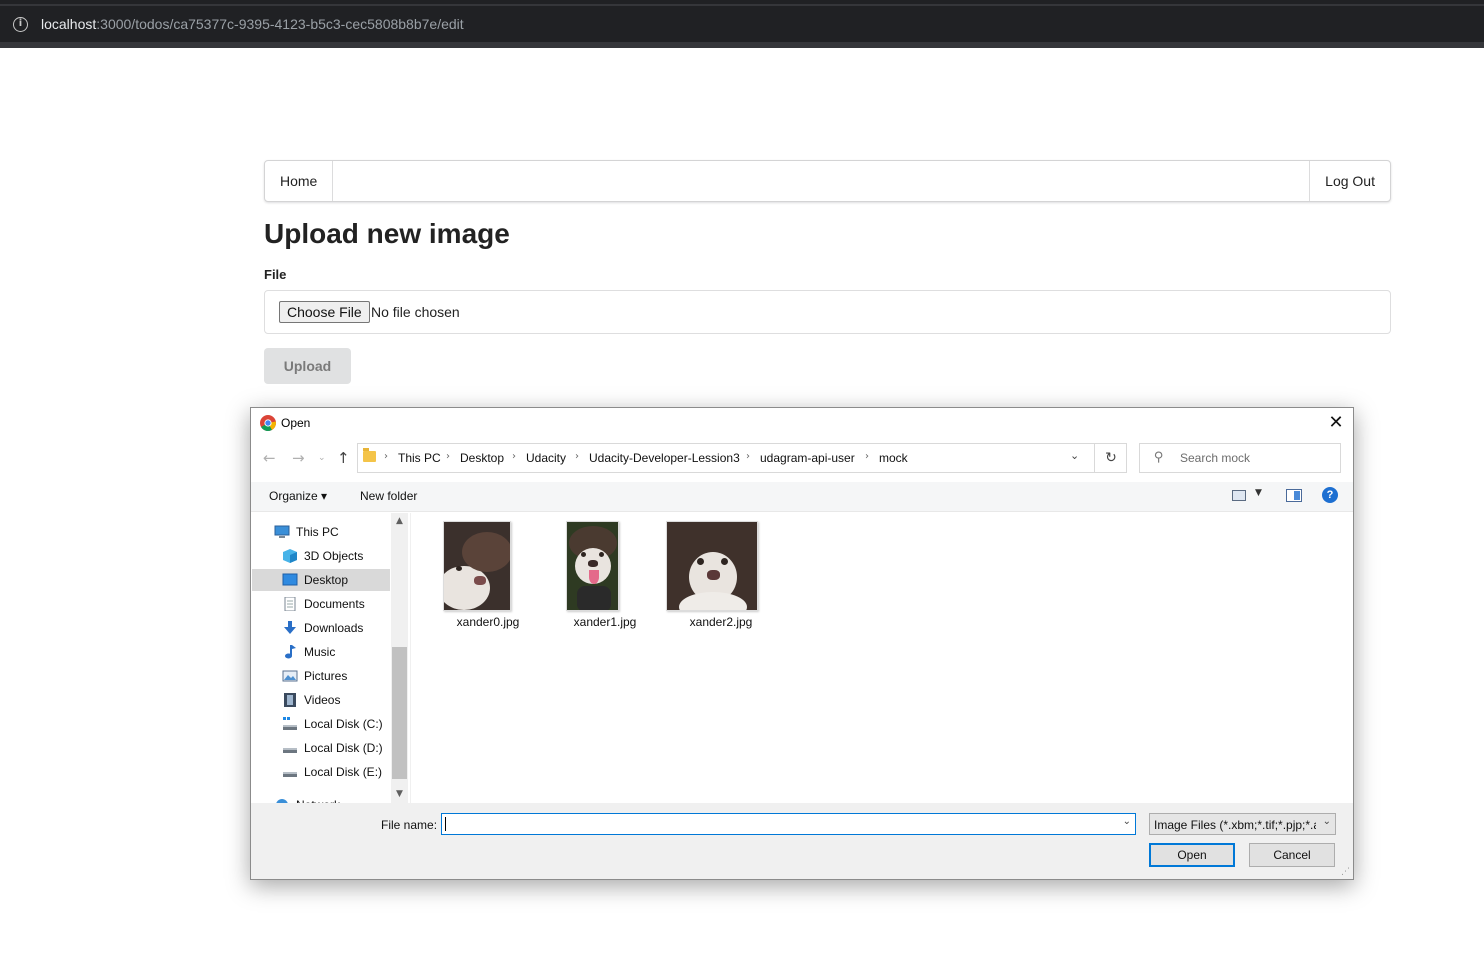 This screenshot has height=954, width=1484. Describe the element at coordinates (290, 676) in the screenshot. I see `pictures-icon` at that location.